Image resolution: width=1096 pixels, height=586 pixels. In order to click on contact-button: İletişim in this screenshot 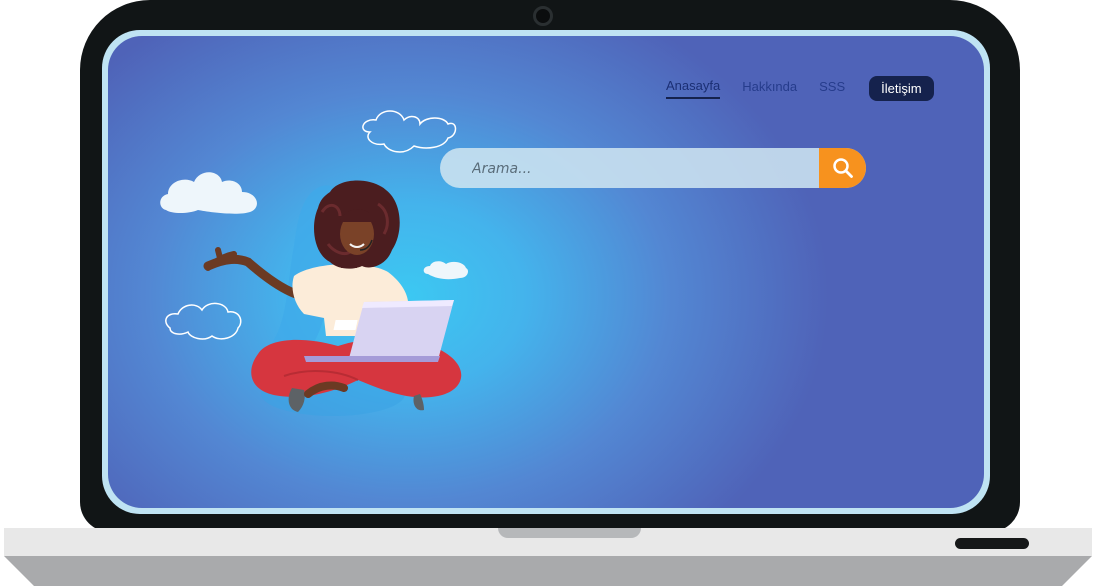, I will do `click(901, 88)`.